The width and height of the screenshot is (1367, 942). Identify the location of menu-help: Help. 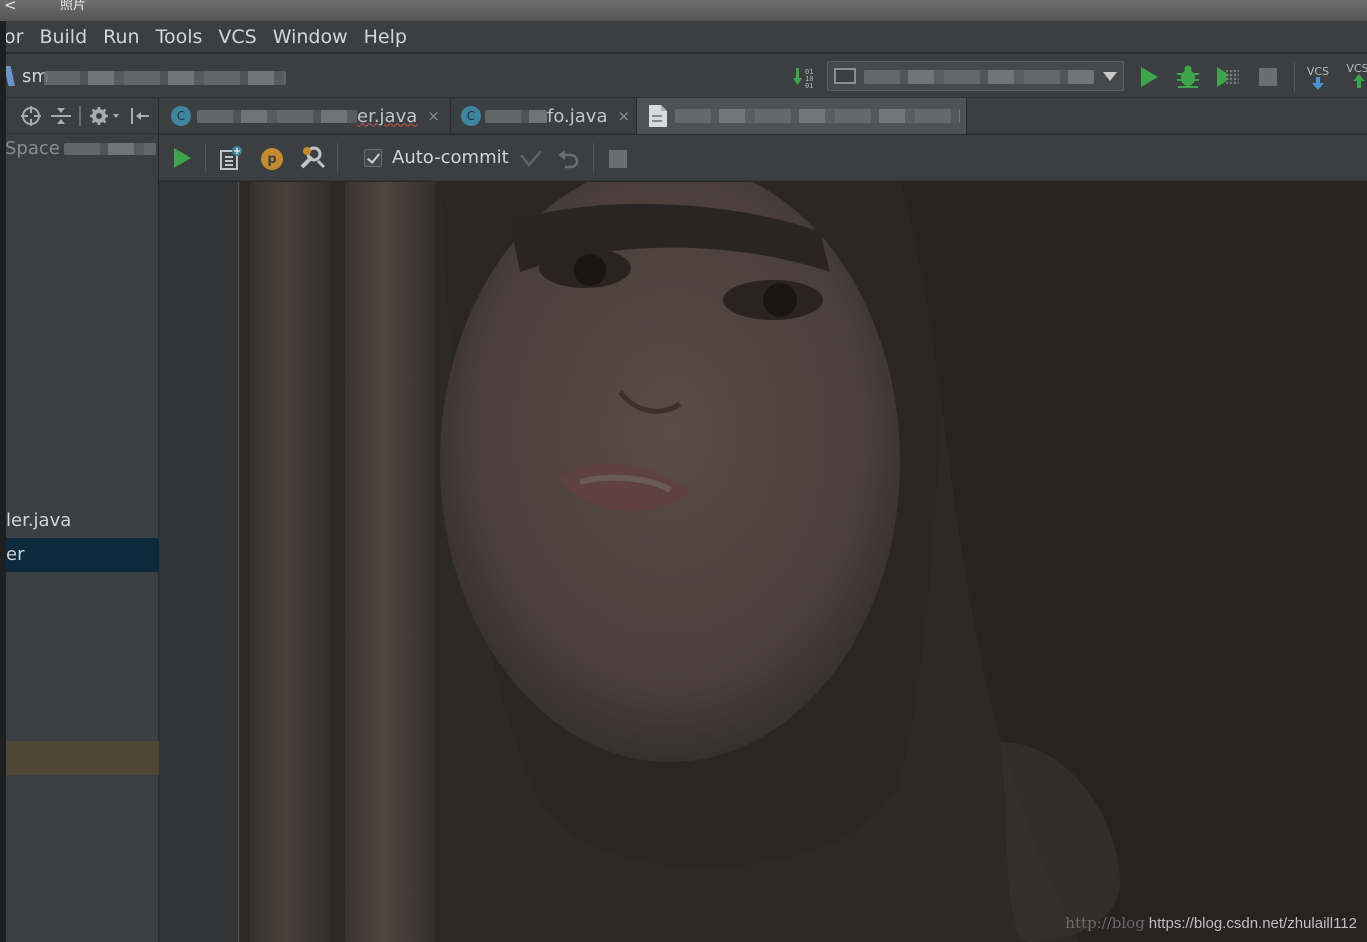
(385, 37).